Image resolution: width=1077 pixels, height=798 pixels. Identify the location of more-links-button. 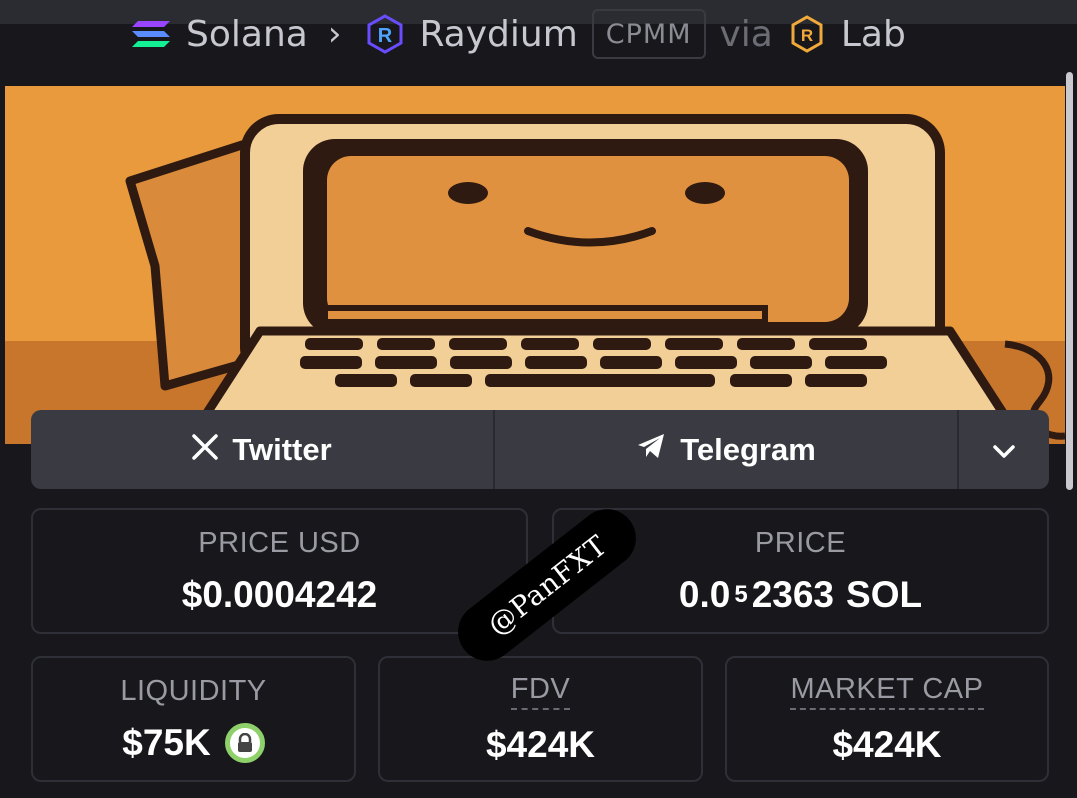
(1004, 449).